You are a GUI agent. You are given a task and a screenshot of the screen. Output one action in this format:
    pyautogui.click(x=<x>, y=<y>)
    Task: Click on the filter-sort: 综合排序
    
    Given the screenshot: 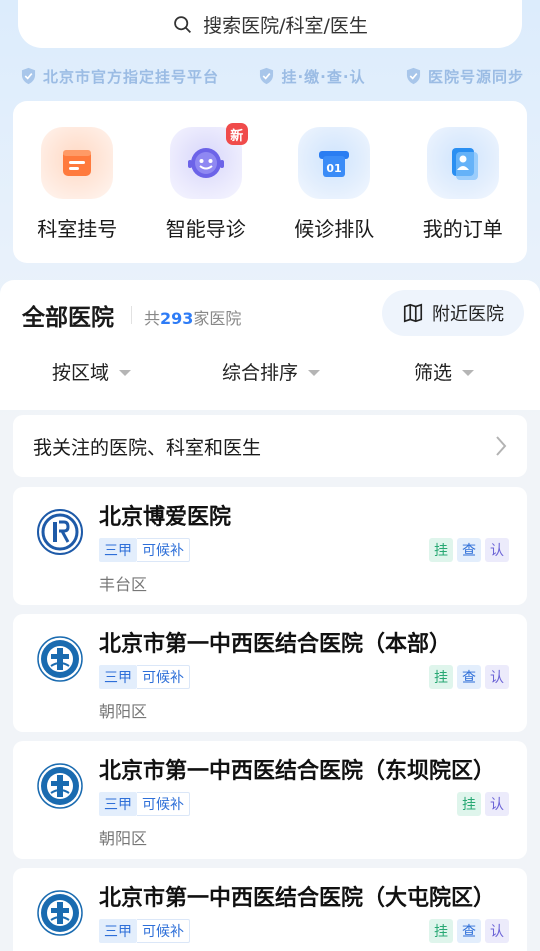 What is the action you would take?
    pyautogui.click(x=271, y=371)
    